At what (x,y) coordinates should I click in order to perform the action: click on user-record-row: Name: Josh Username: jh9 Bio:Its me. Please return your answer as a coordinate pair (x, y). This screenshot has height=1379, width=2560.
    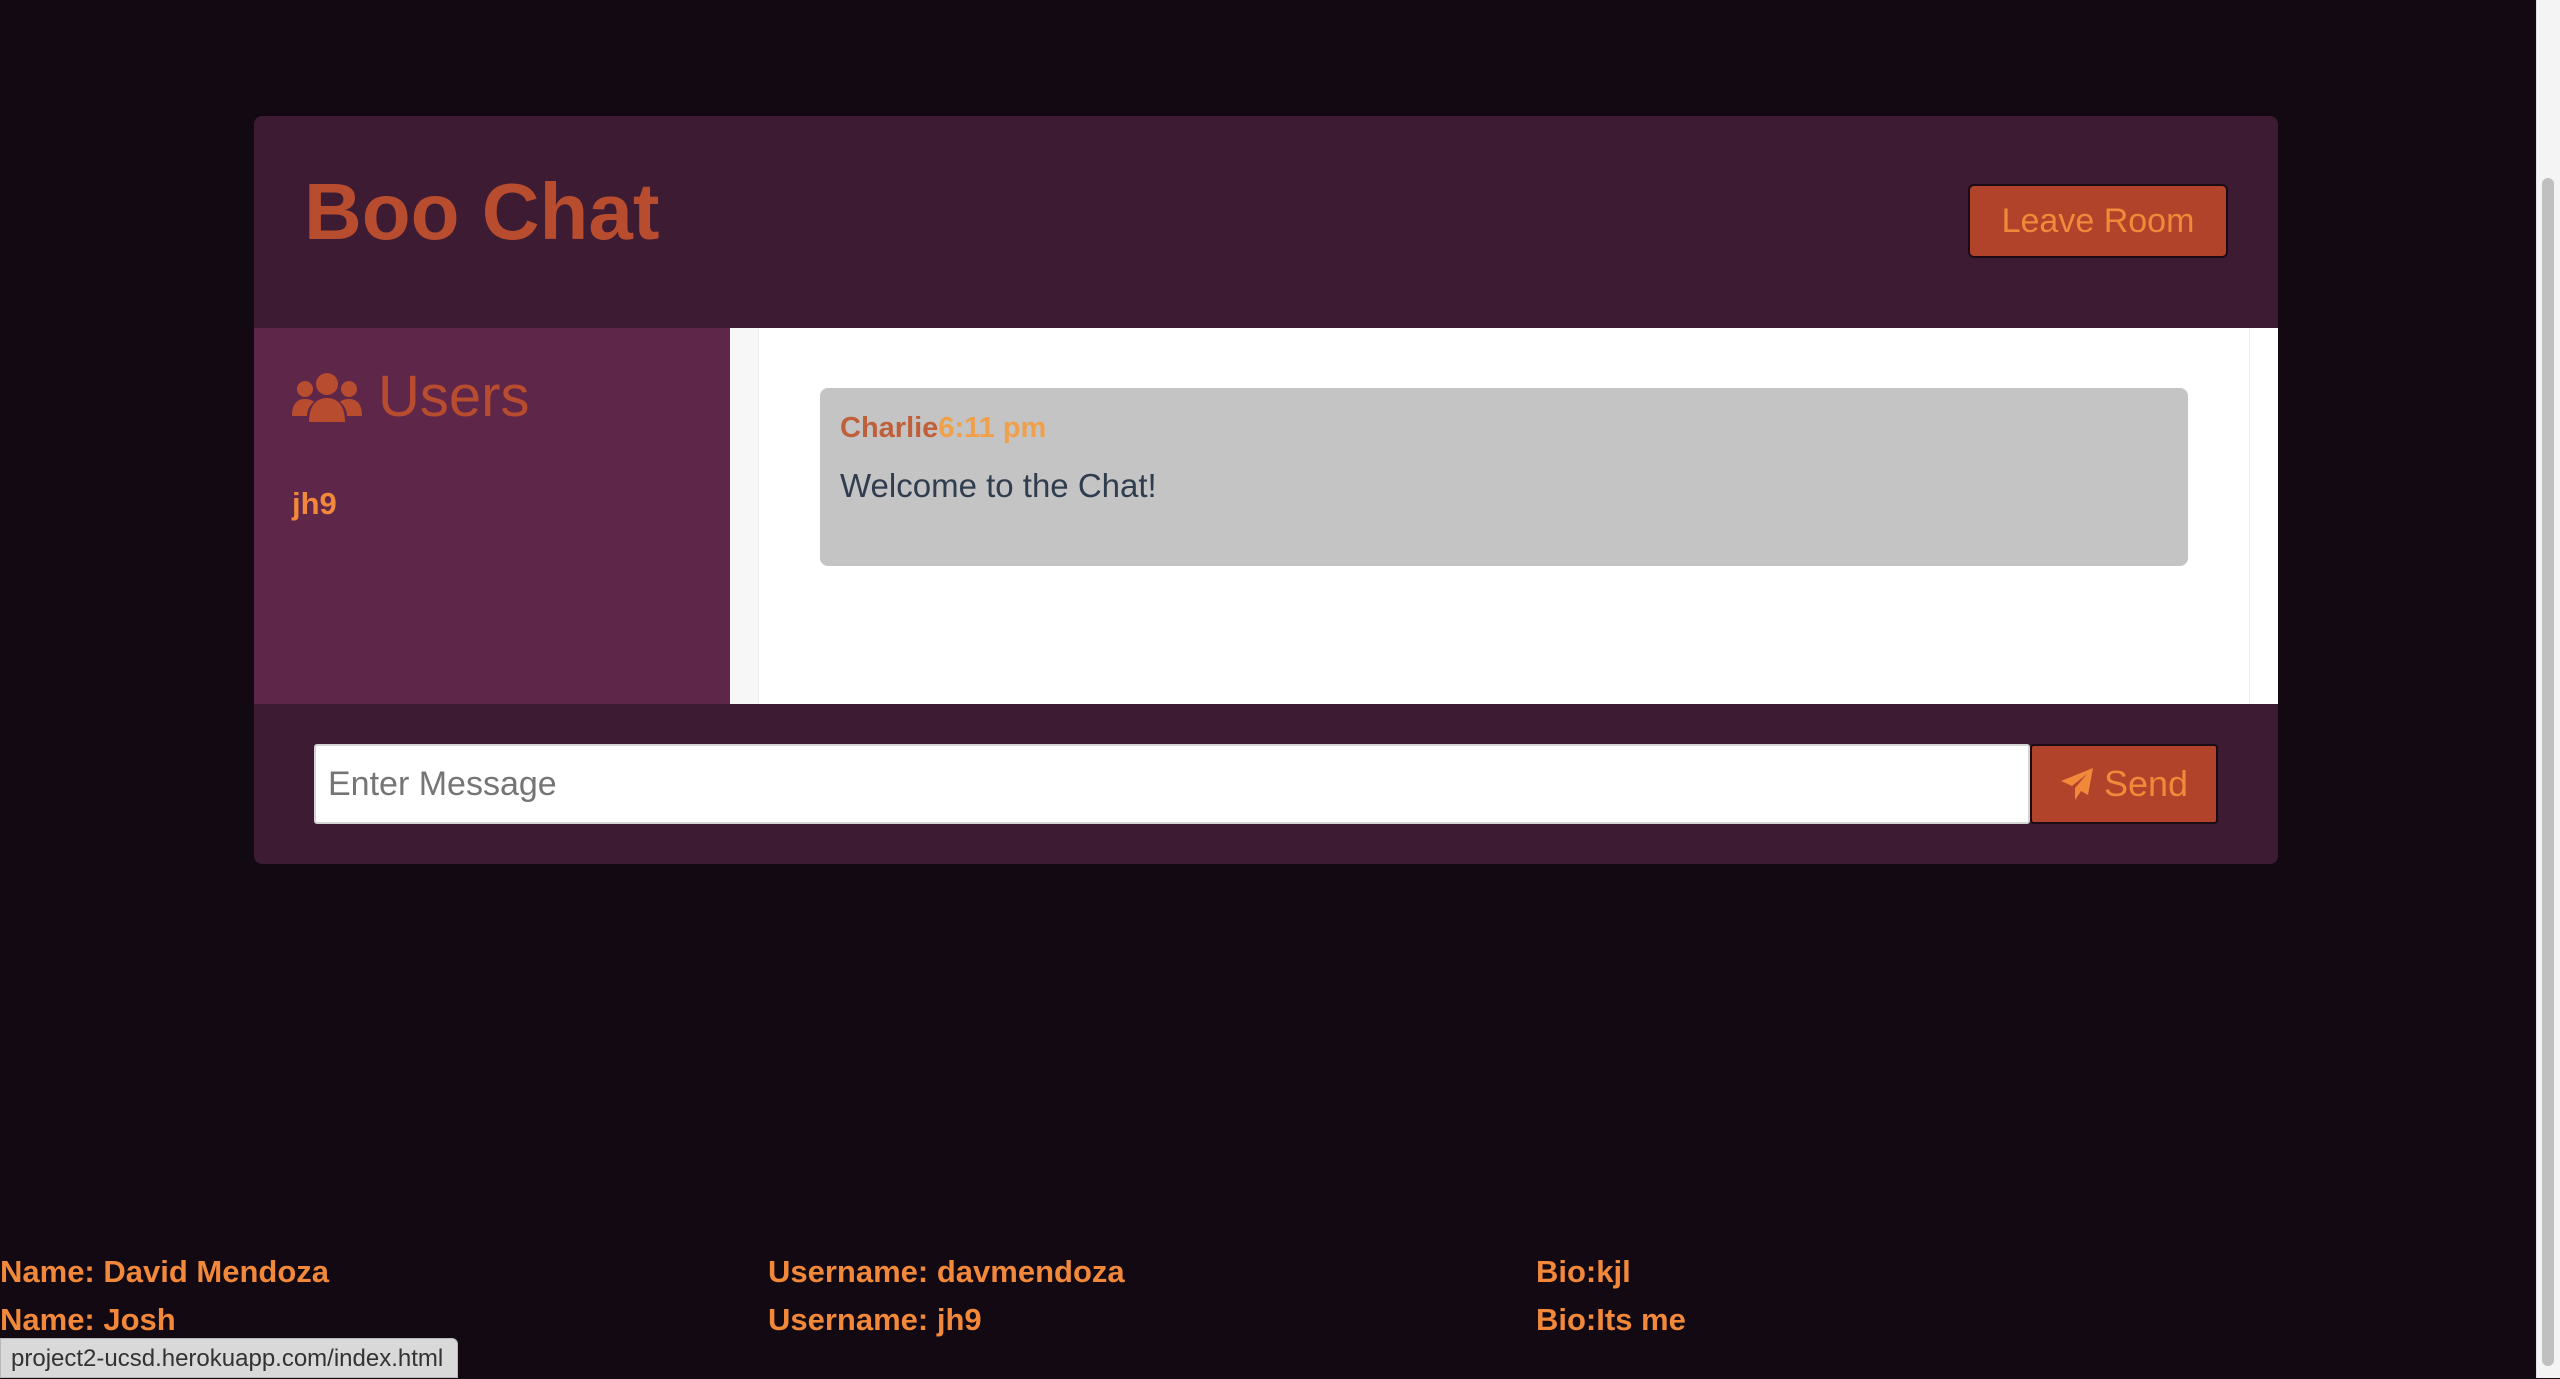
    Looking at the image, I should click on (1268, 1320).